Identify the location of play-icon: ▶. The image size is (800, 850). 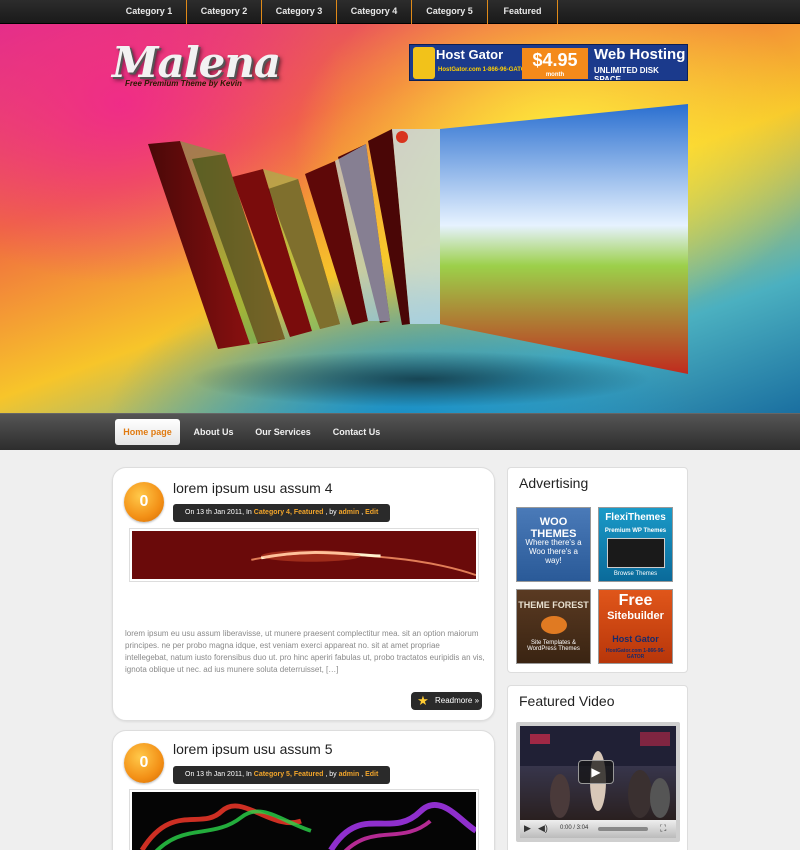
(596, 772).